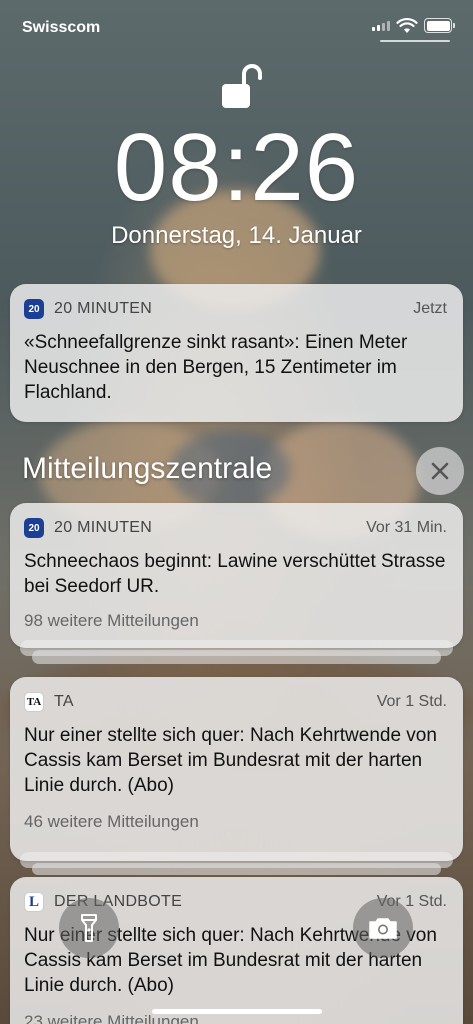 The image size is (473, 1024). I want to click on notification-time: Jetzt, so click(430, 308).